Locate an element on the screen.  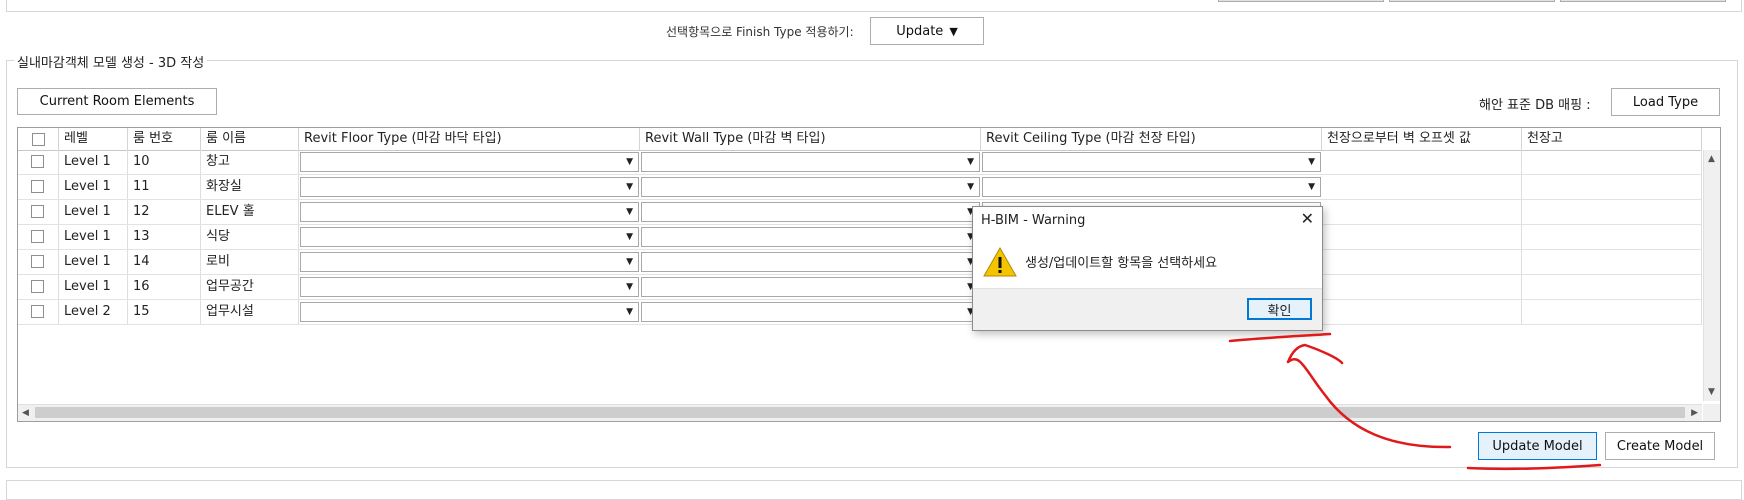
annotation-overlay is located at coordinates (1415, 401).